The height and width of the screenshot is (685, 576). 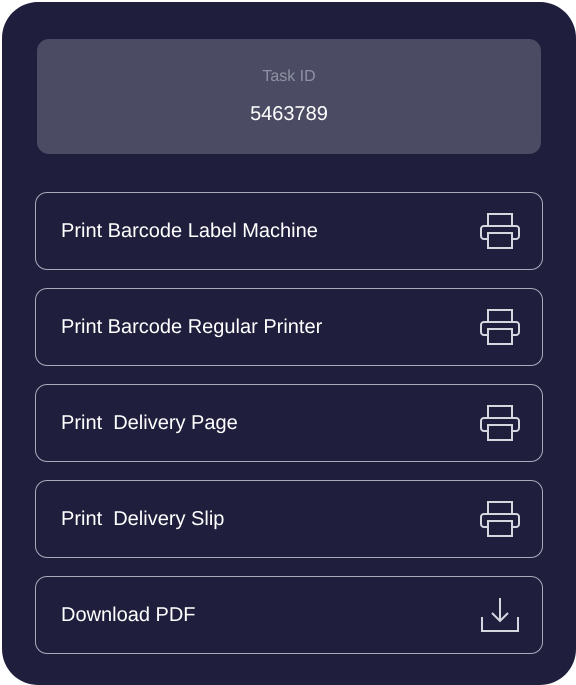 What do you see at coordinates (289, 615) in the screenshot?
I see `download-button: Download PDF` at bounding box center [289, 615].